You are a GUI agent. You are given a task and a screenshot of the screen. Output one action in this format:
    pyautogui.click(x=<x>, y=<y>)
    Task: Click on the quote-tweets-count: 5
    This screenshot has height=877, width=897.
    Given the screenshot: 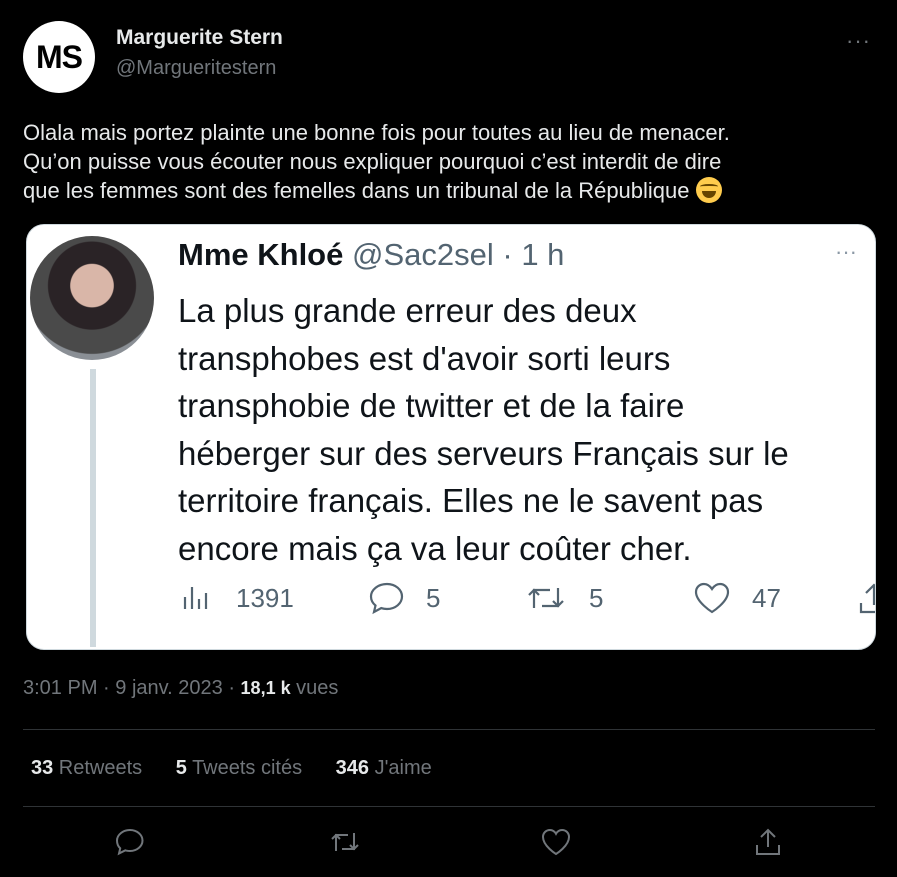 What is the action you would take?
    pyautogui.click(x=181, y=768)
    